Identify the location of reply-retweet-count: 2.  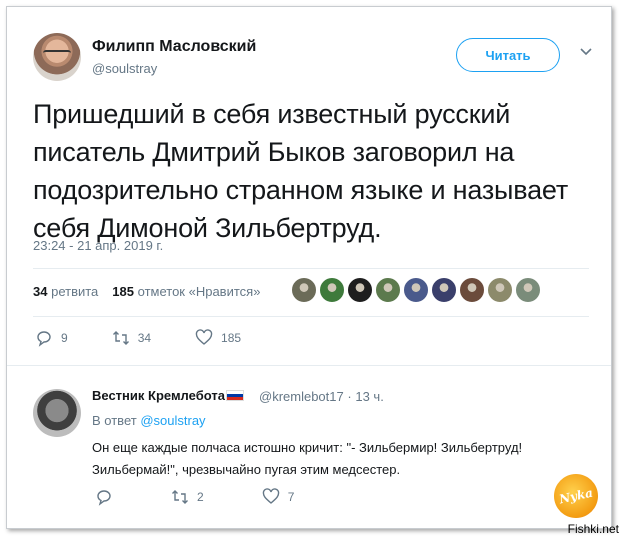
(200, 497).